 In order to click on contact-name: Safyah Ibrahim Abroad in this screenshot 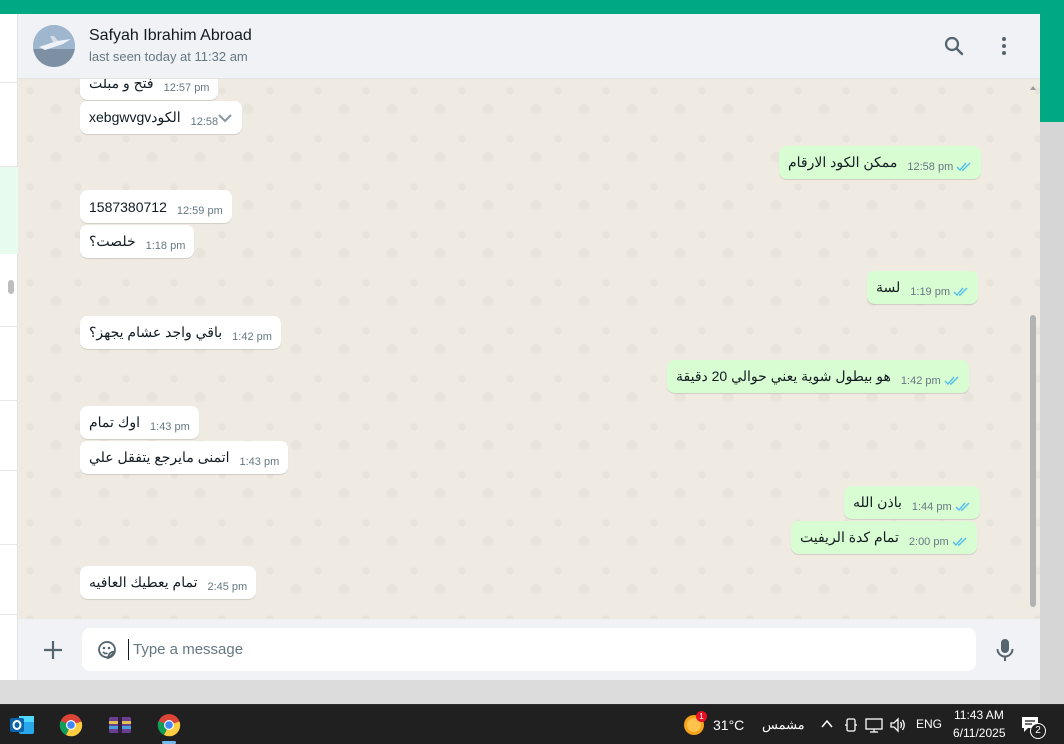, I will do `click(170, 36)`.